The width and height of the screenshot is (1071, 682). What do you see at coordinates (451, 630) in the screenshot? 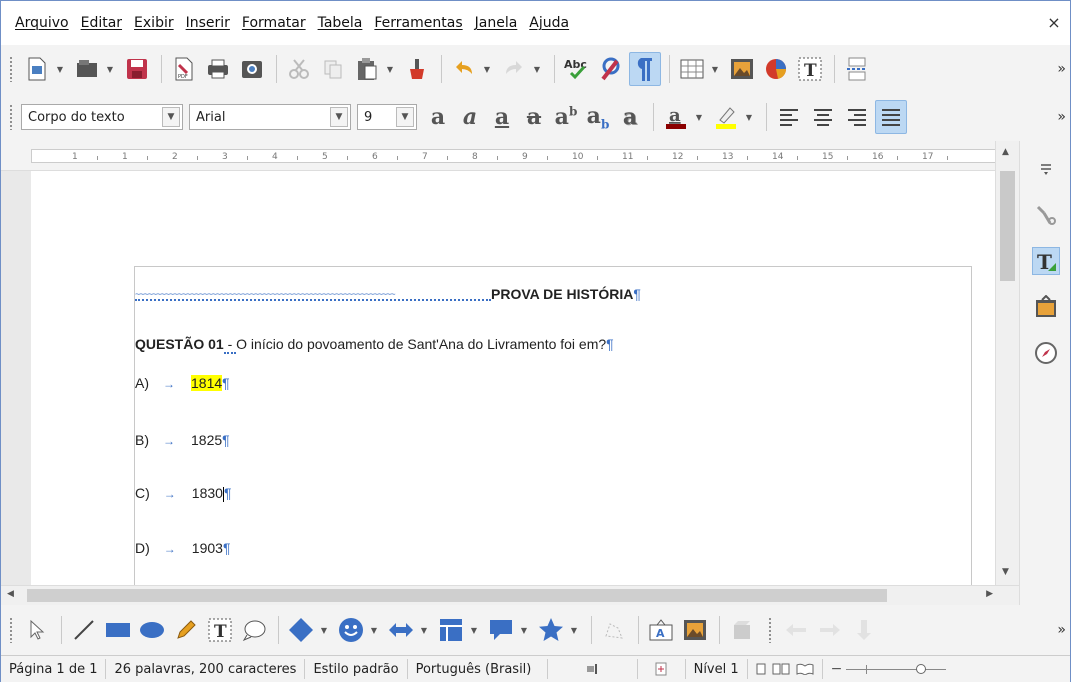
I see `flowchart-icon` at bounding box center [451, 630].